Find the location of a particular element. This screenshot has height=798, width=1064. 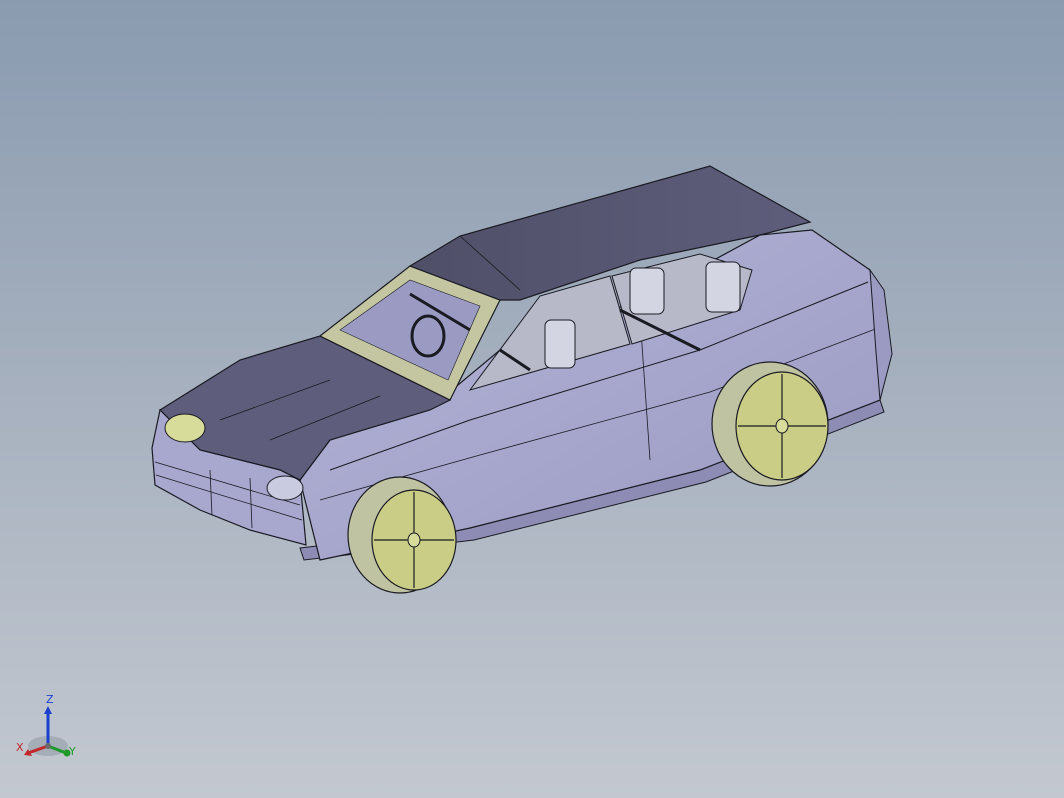

triad-graphic is located at coordinates (47, 731).